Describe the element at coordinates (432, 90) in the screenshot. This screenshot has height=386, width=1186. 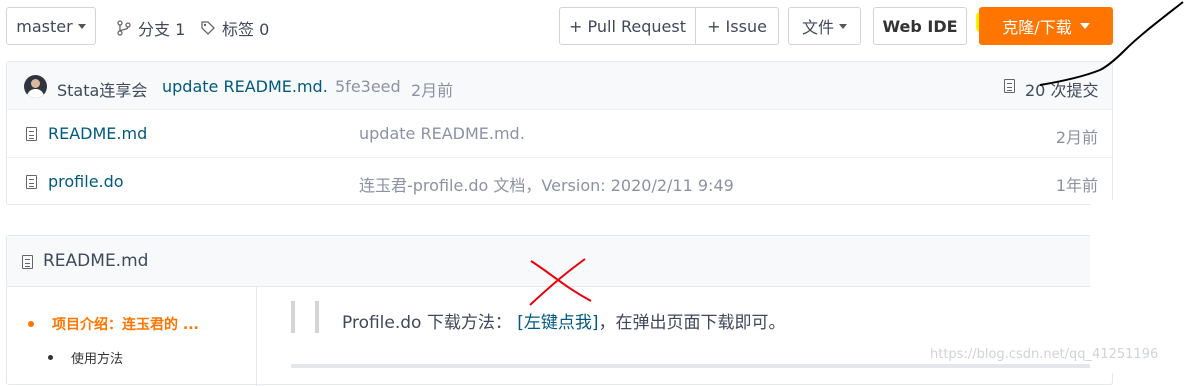
I see `commit-time: 2月前` at that location.